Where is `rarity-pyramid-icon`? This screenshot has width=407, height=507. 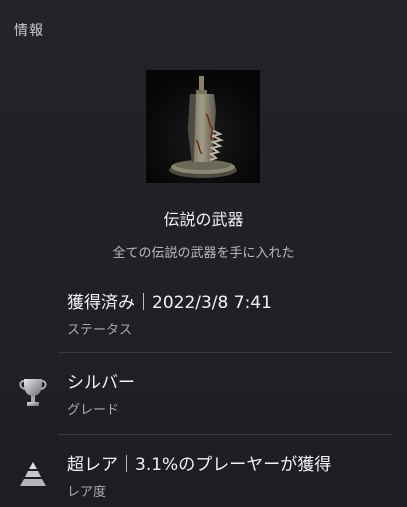
rarity-pyramid-icon is located at coordinates (33, 477).